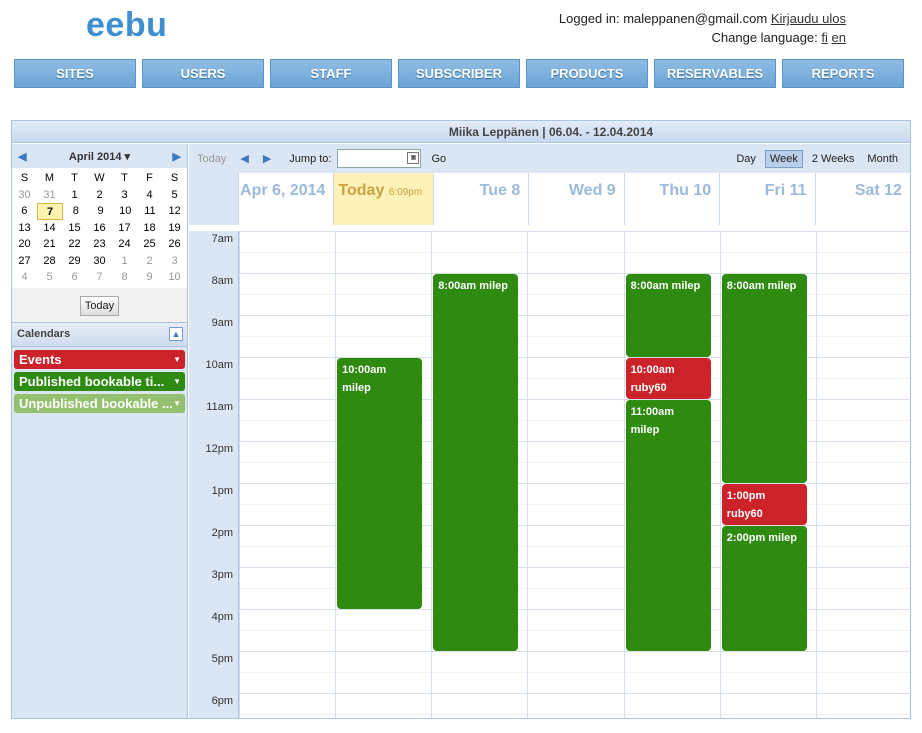 The image size is (922, 733). Describe the element at coordinates (126, 25) in the screenshot. I see `logo: eebu` at that location.